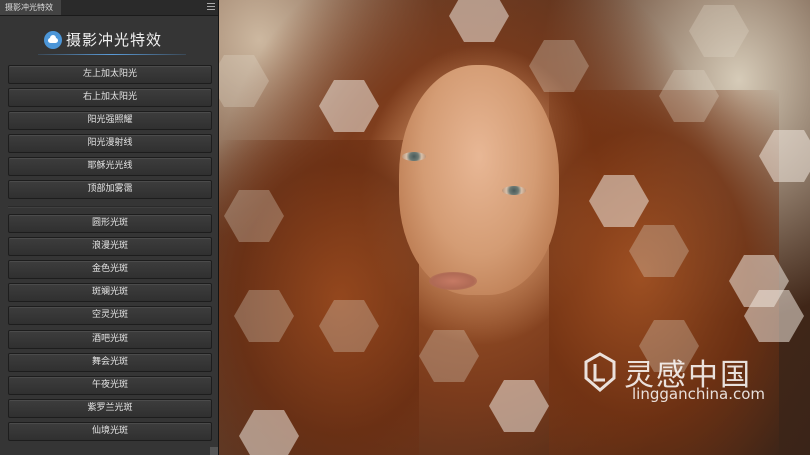 The image size is (810, 455). I want to click on effect-button: 金色光斑, so click(110, 269).